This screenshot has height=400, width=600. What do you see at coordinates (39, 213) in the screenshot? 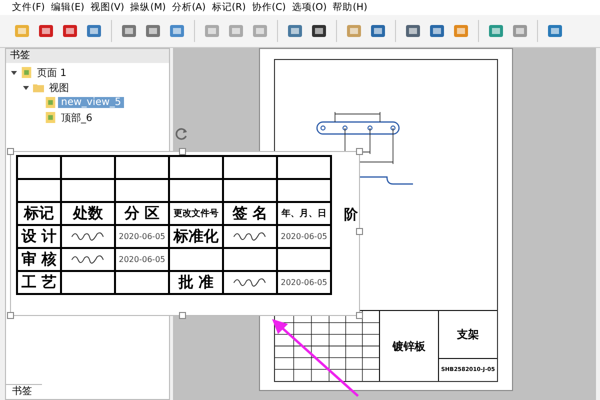
I see `table-cell: 标记` at bounding box center [39, 213].